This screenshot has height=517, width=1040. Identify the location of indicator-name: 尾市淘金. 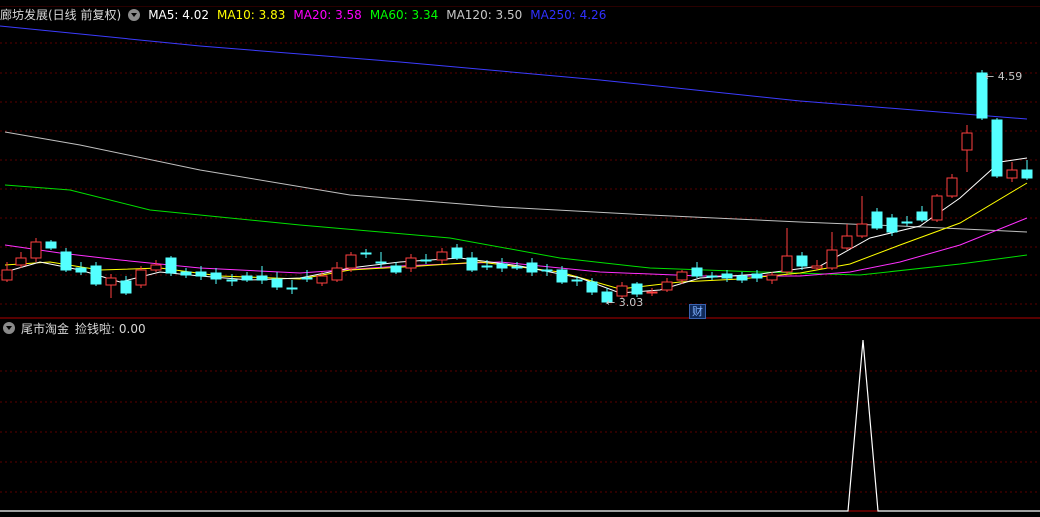
(45, 328).